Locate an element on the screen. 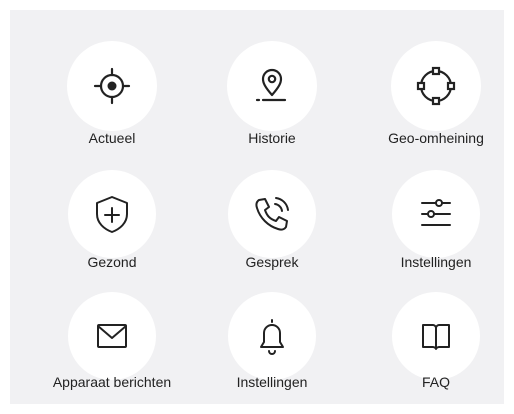 Image resolution: width=514 pixels, height=414 pixels. menu-item-historie: Historie is located at coordinates (272, 101).